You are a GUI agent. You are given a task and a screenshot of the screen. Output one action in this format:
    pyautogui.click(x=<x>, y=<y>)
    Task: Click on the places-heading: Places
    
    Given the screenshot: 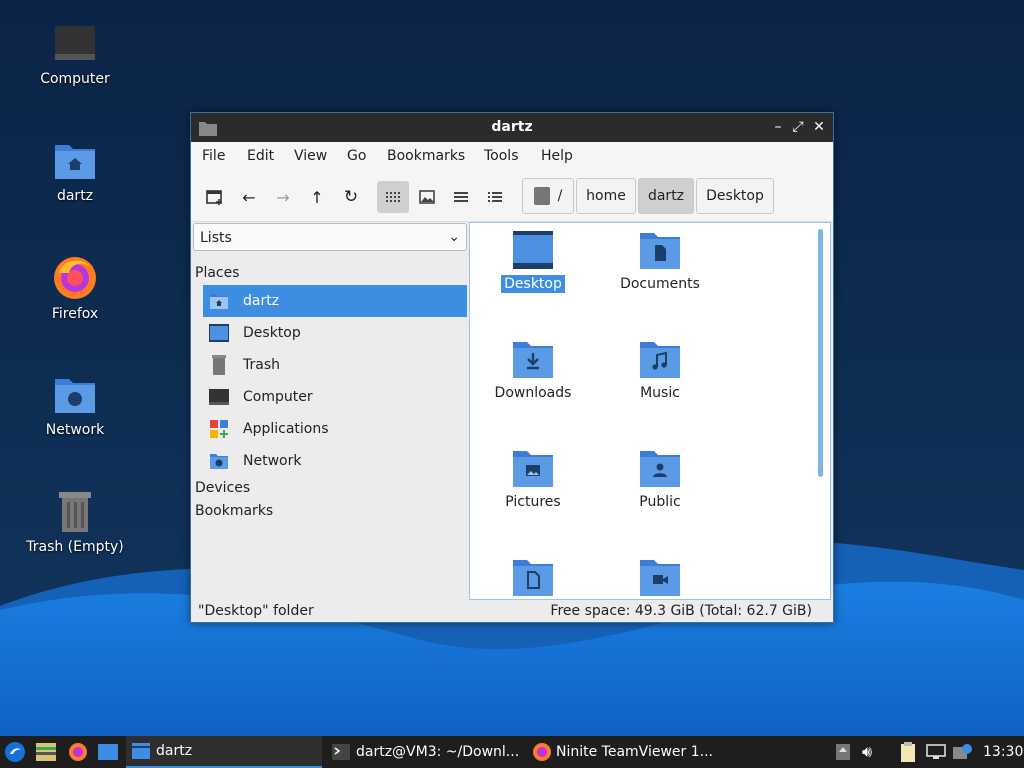 What is the action you would take?
    pyautogui.click(x=217, y=273)
    